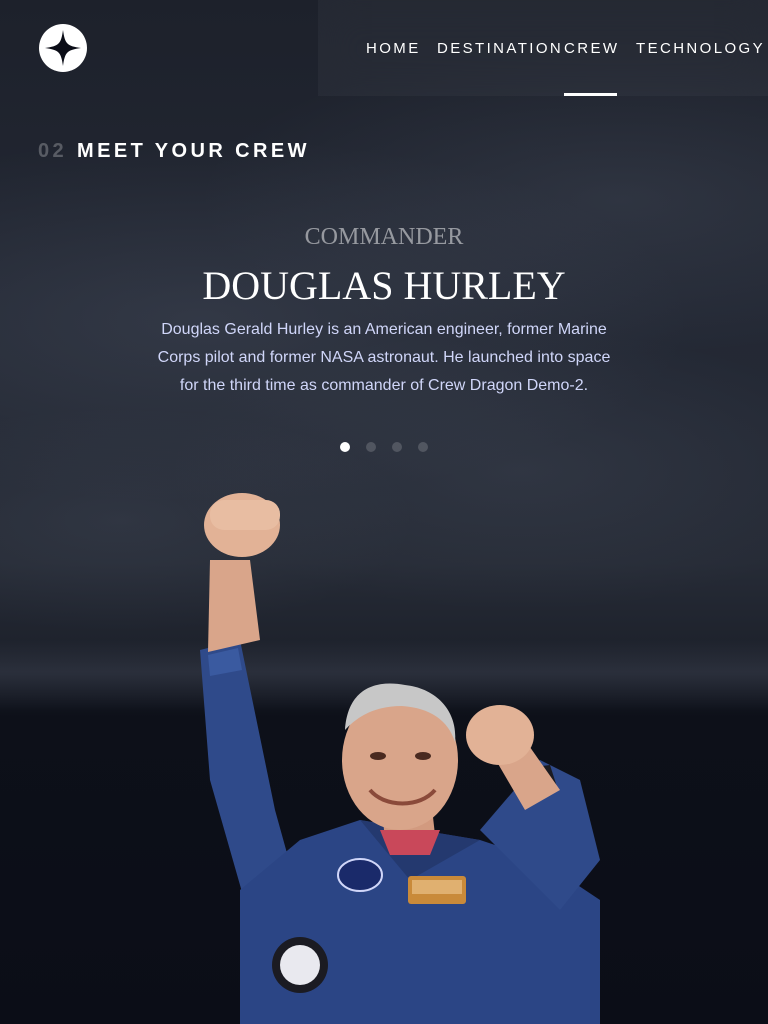 The height and width of the screenshot is (1024, 768). I want to click on nav-technology: TECHNOLOGY, so click(700, 68).